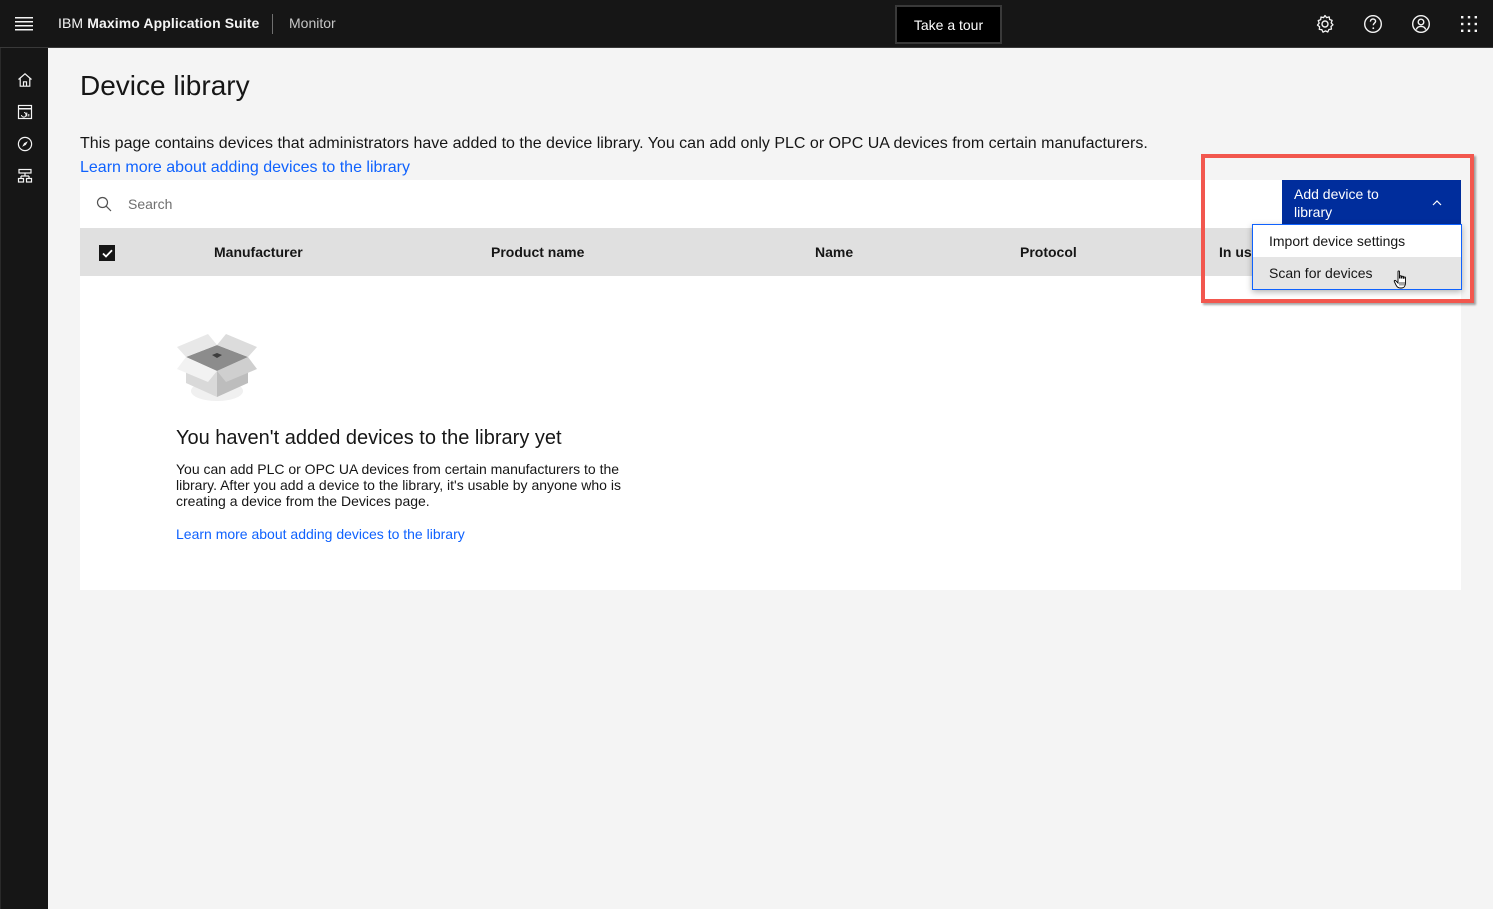 This screenshot has height=909, width=1493. I want to click on gear-icon, so click(1325, 23).